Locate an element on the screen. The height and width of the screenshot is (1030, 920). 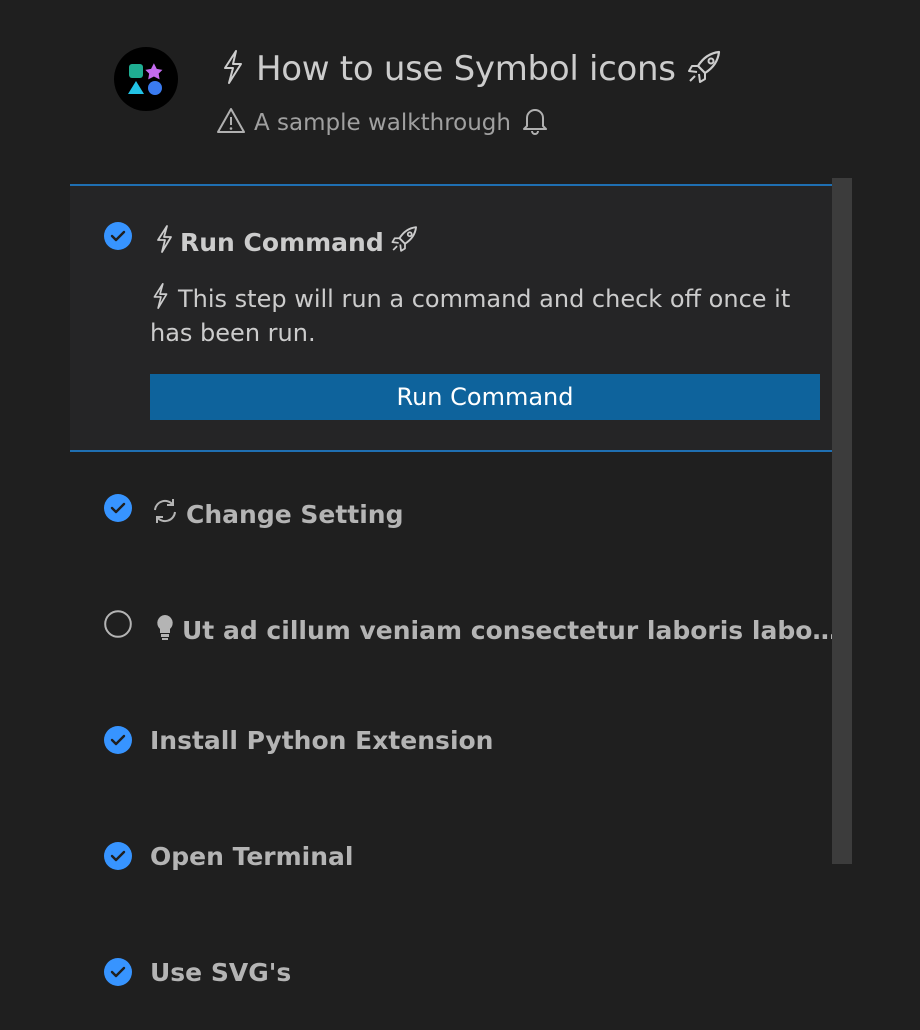
step-title-text: Use SVG's is located at coordinates (221, 972).